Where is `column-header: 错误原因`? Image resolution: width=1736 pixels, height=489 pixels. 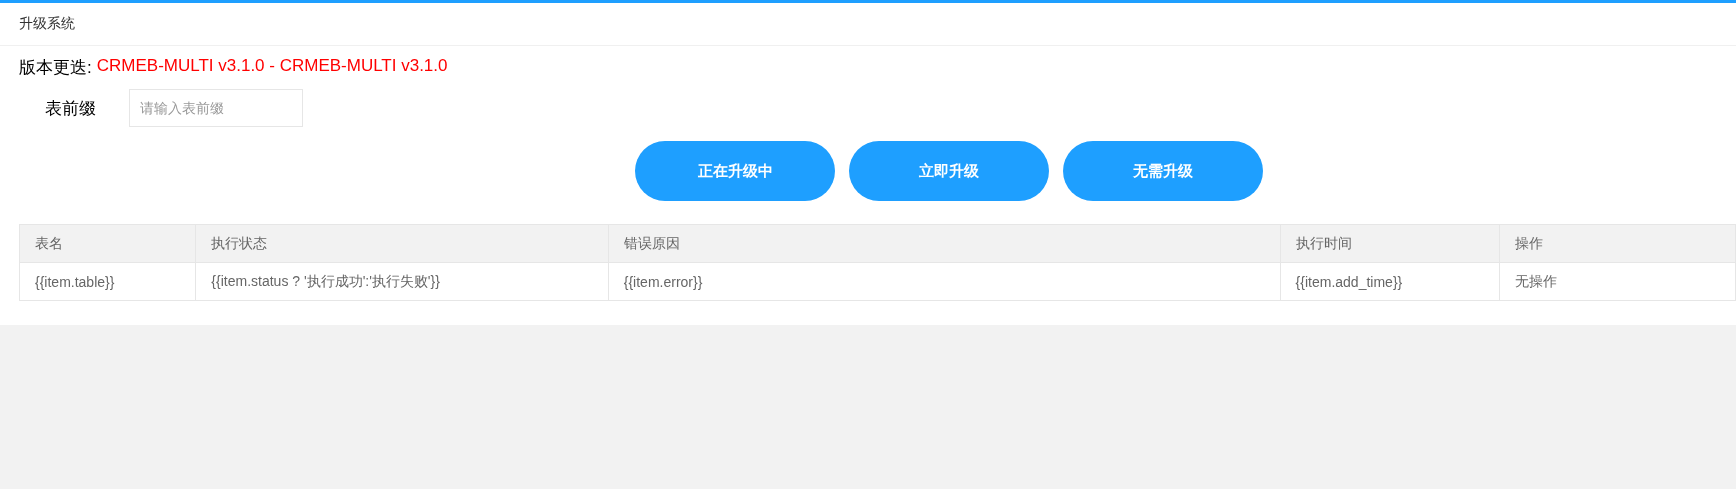 column-header: 错误原因 is located at coordinates (944, 244).